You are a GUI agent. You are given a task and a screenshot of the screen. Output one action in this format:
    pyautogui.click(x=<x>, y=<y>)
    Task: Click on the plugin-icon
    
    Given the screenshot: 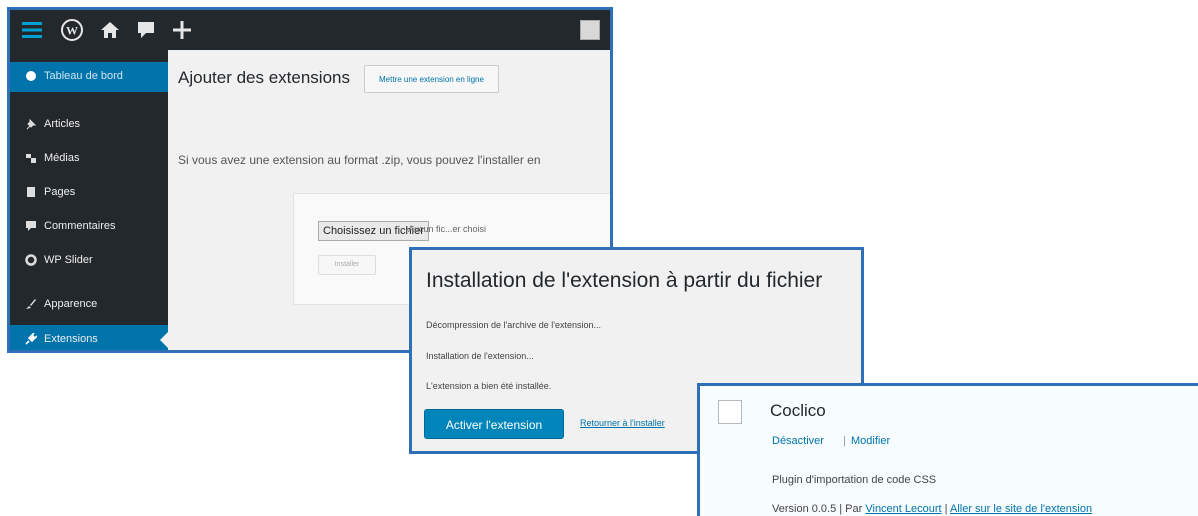 What is the action you would take?
    pyautogui.click(x=31, y=338)
    